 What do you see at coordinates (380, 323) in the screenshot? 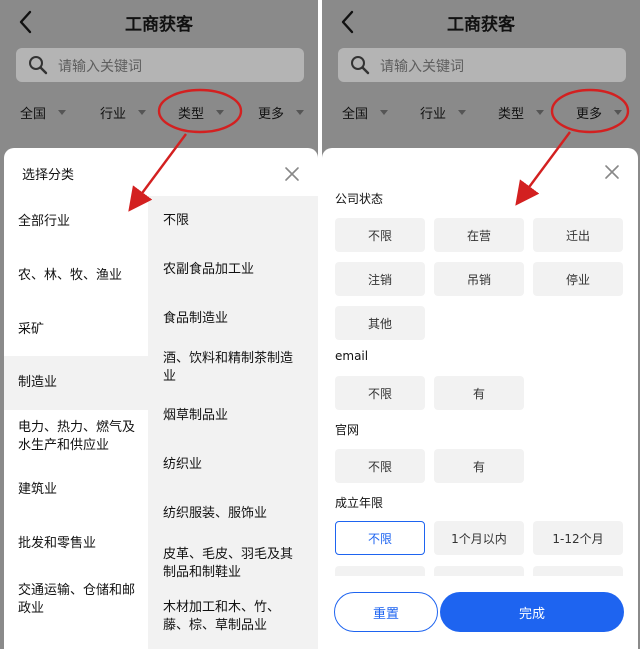
I see `option-chip: 其他` at bounding box center [380, 323].